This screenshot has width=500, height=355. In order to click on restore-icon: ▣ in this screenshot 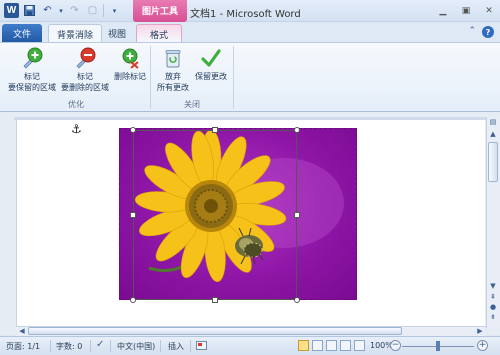, I will do `click(466, 10)`.